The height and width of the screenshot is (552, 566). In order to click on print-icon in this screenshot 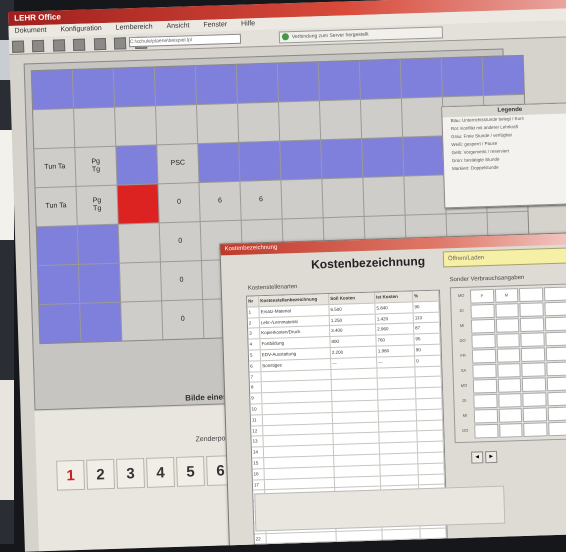, I will do `click(79, 44)`.